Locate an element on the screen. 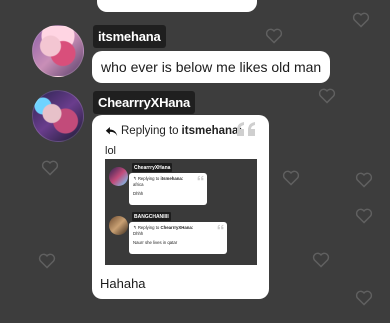 Image resolution: width=390 pixels, height=323 pixels. message-bubble: ↰ Replying to itsmehana: africa Dhhh is located at coordinates (168, 189).